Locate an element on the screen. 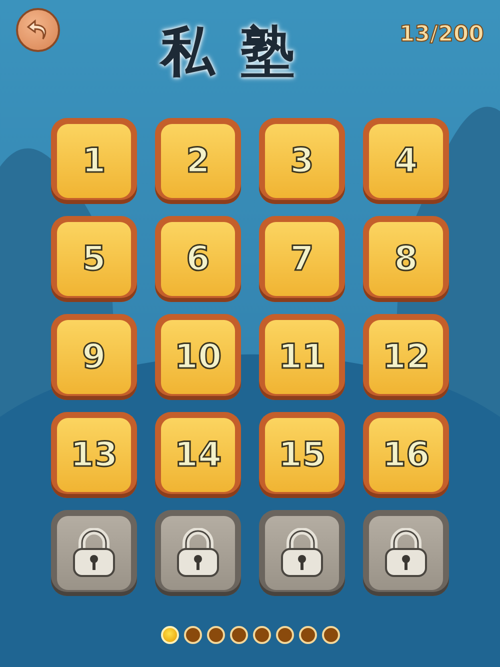 The width and height of the screenshot is (500, 667). level-button: 12 is located at coordinates (406, 357).